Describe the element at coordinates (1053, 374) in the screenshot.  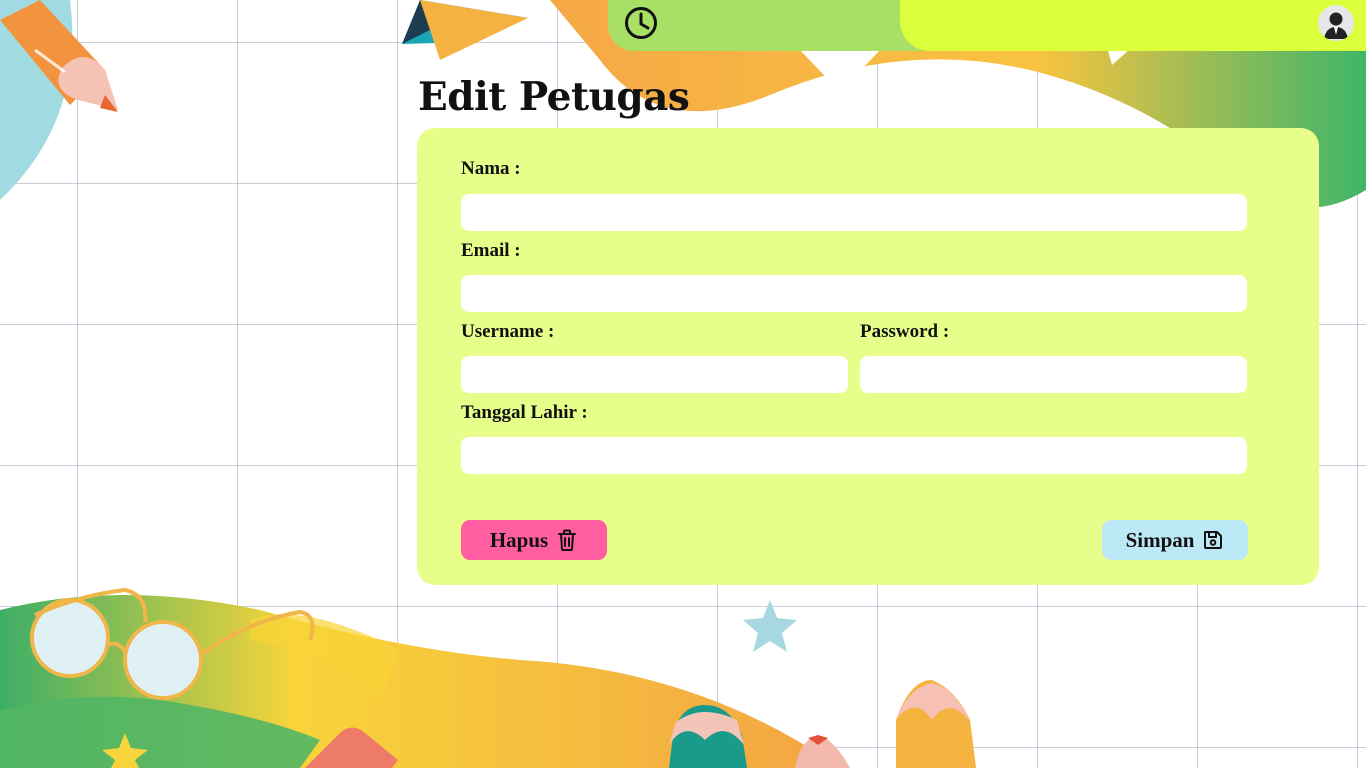
I see `password-input` at that location.